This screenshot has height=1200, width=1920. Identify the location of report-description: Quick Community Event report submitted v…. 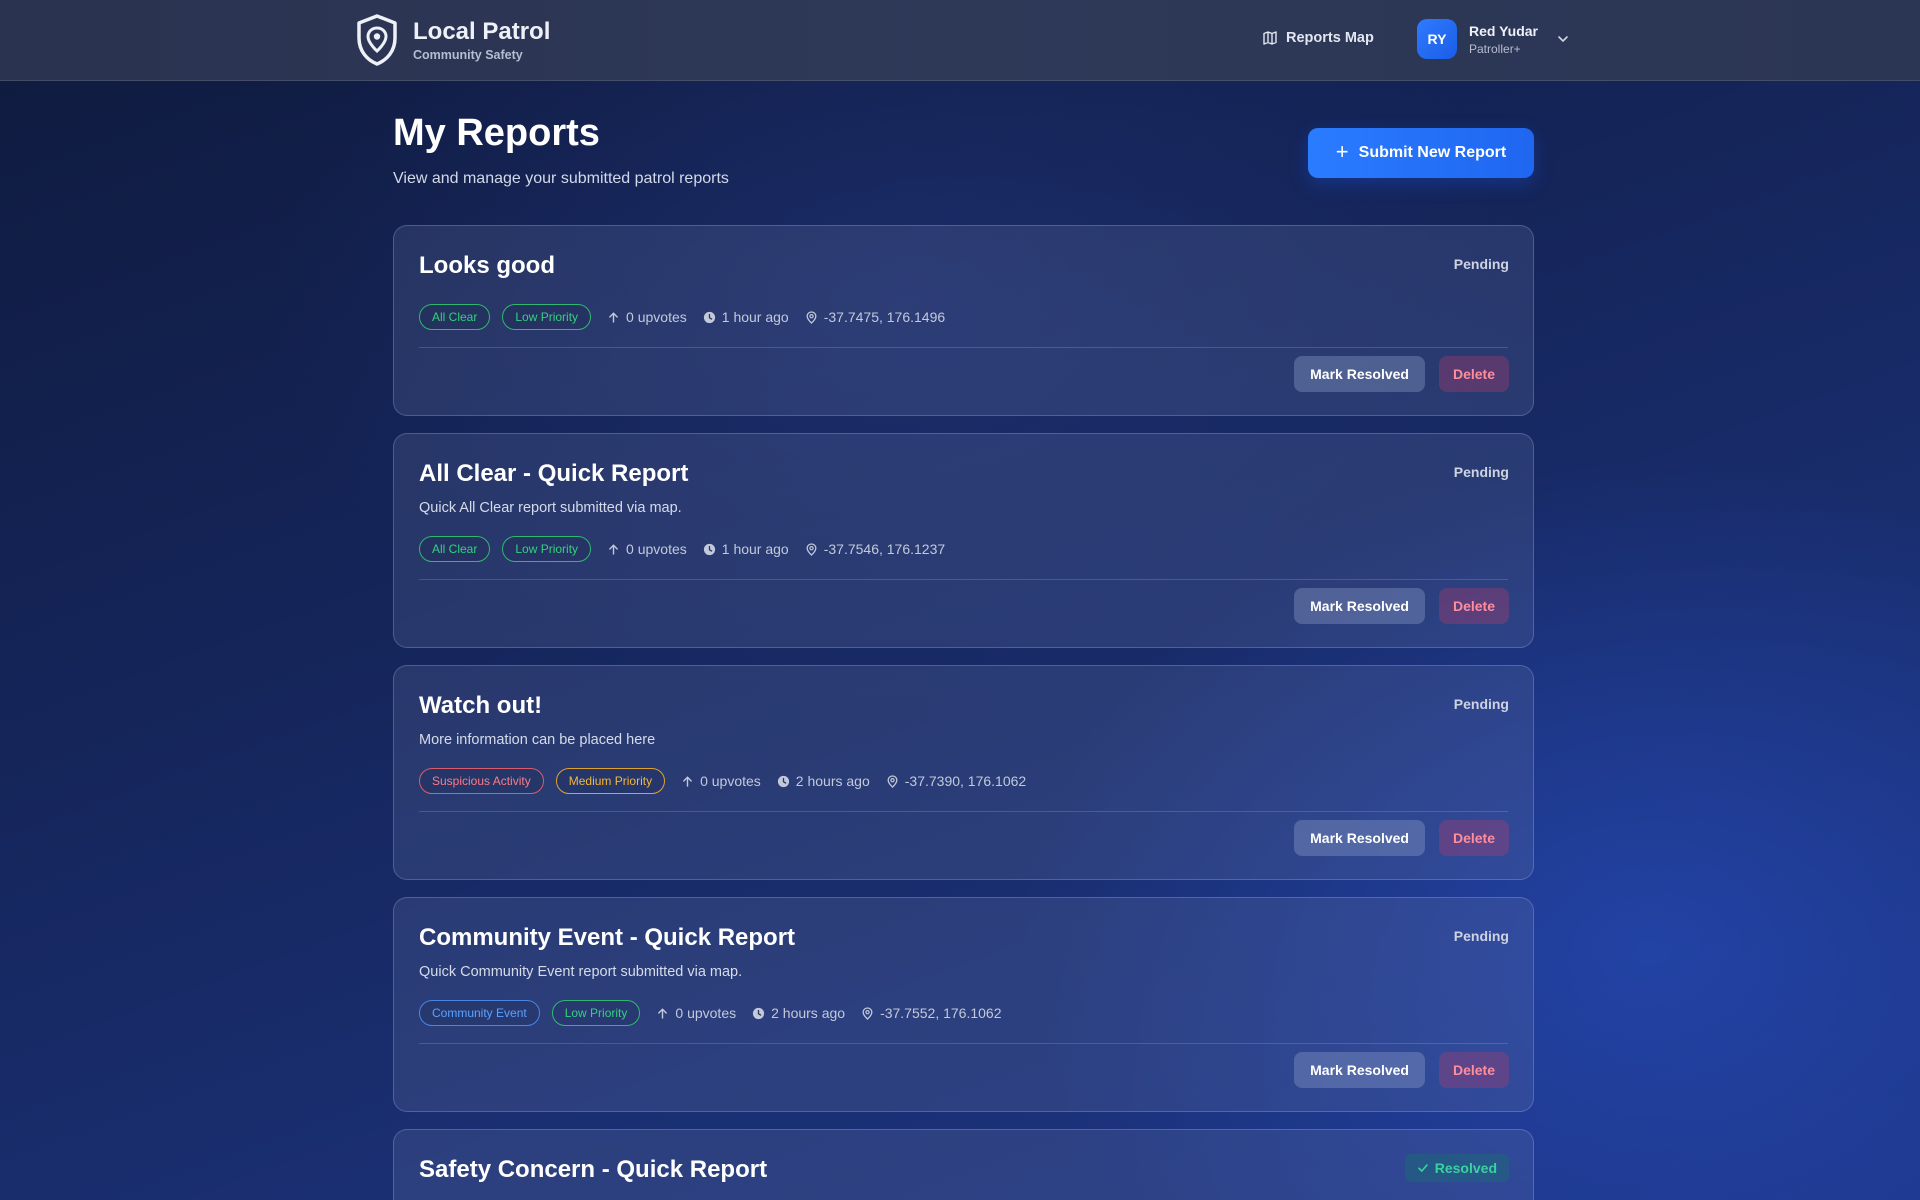
(581, 972).